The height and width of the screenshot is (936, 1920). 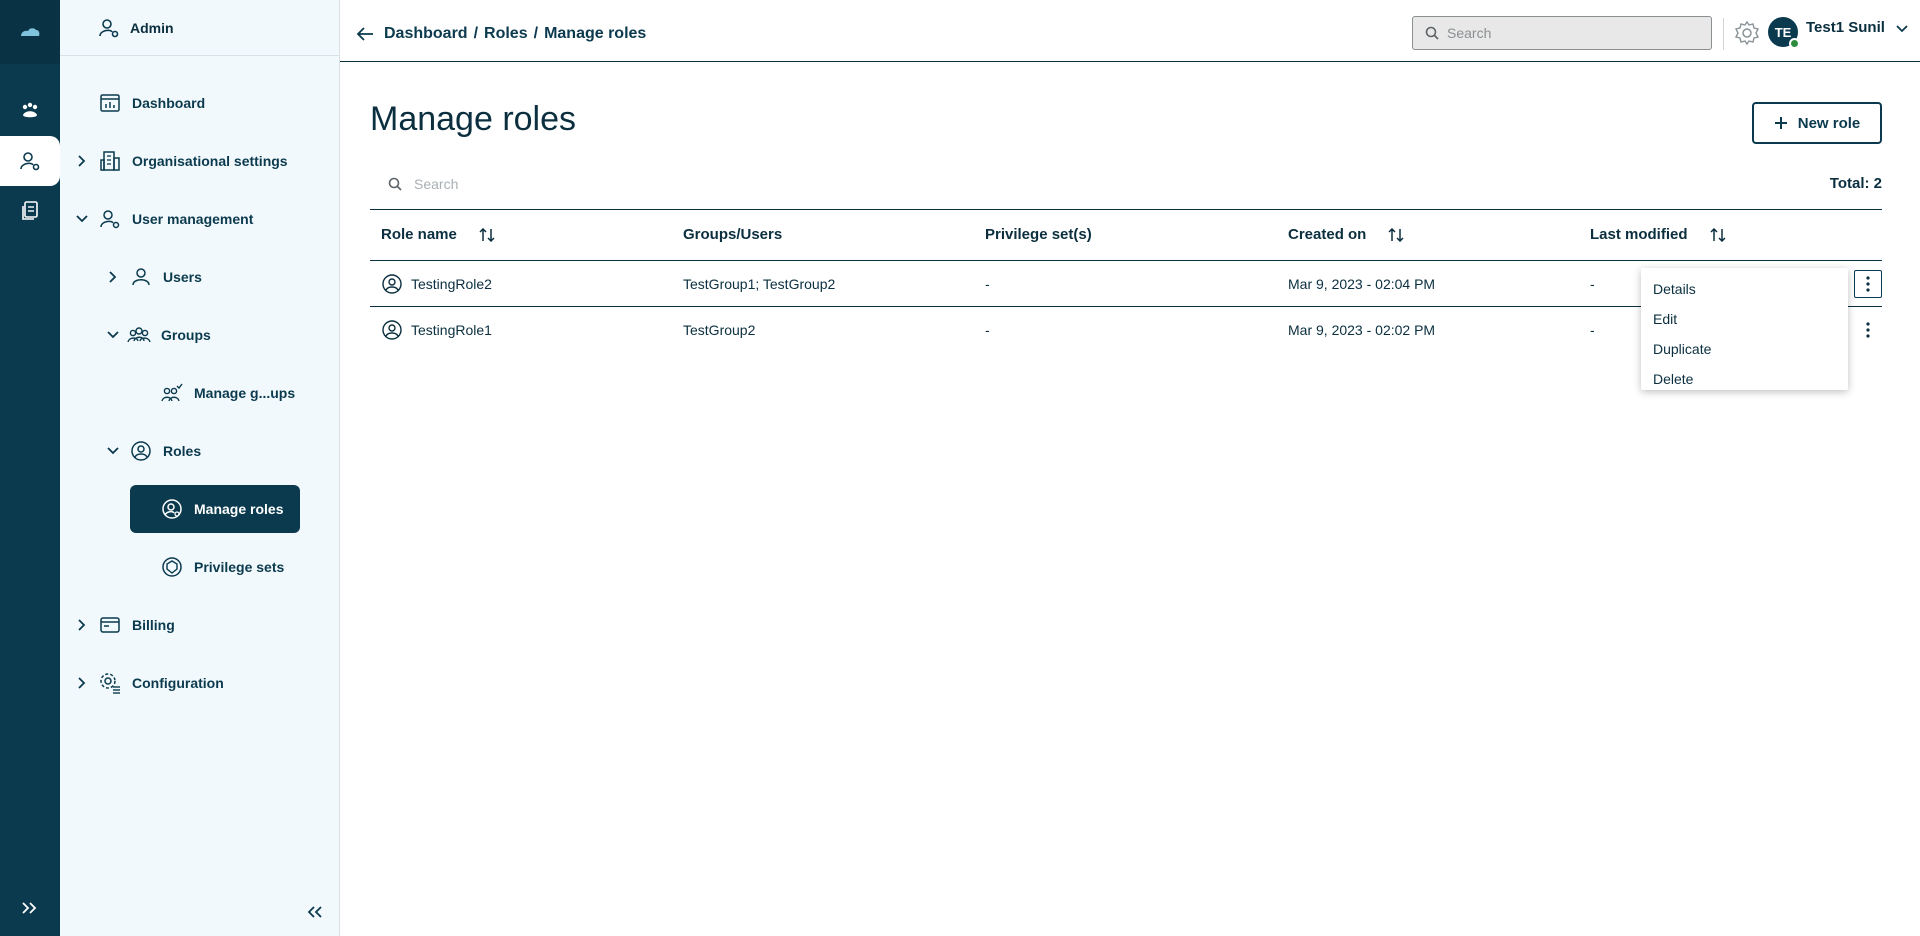 I want to click on menu-item-duplicate: Duplicate, so click(x=1744, y=349).